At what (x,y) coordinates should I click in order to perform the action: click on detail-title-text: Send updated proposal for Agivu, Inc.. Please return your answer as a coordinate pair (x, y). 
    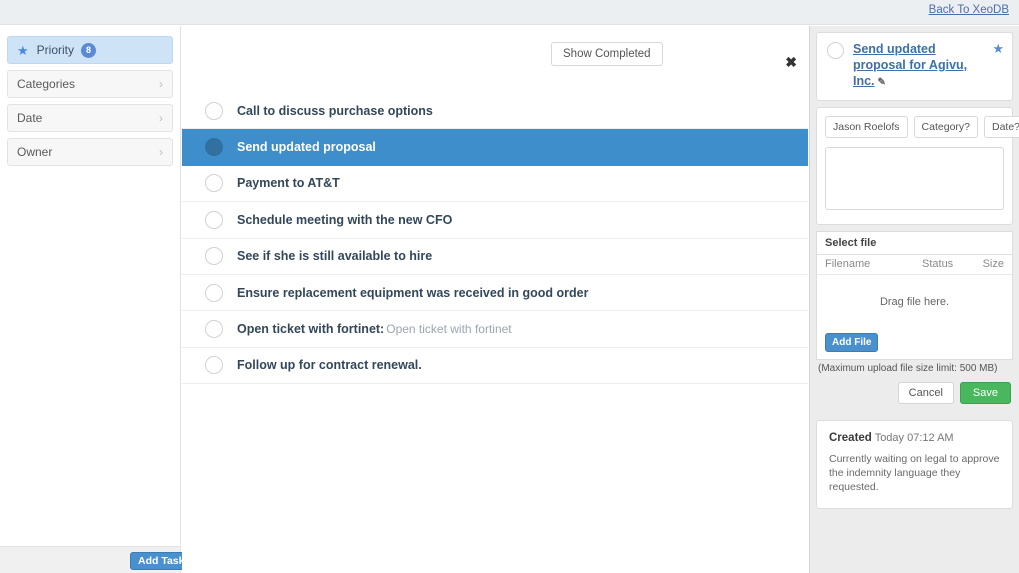
    Looking at the image, I should click on (910, 65).